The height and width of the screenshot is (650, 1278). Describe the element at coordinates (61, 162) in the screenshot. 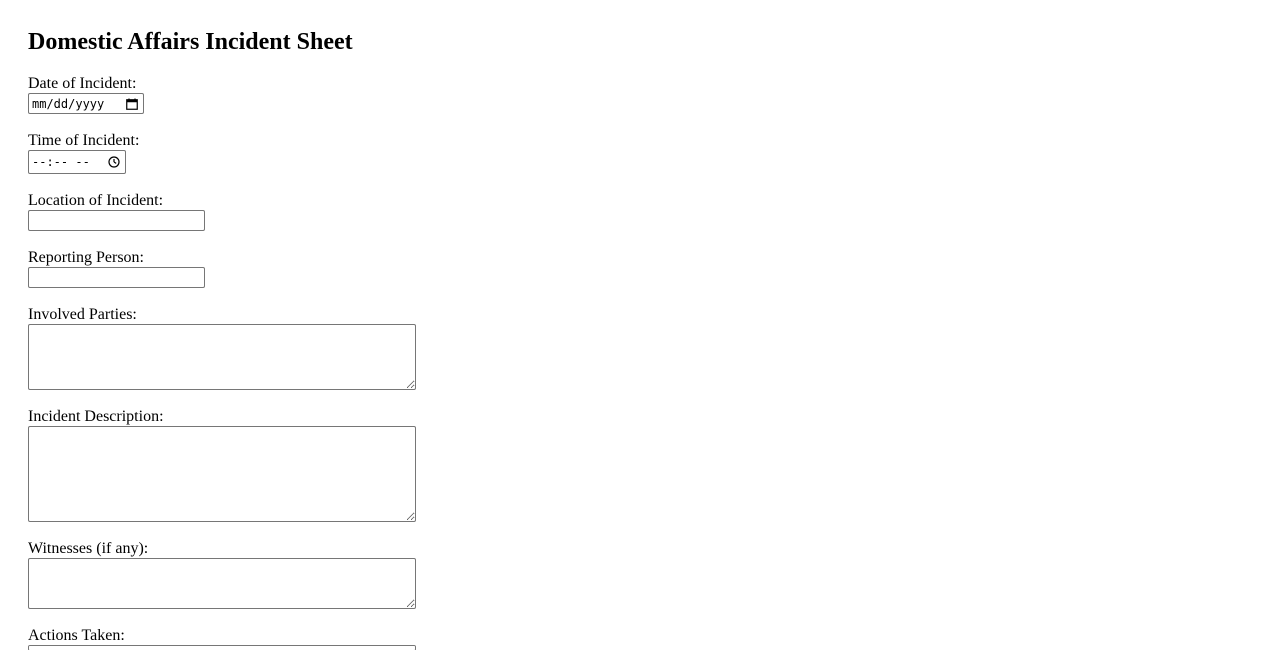

I see `time-placeholder: --:-- --` at that location.